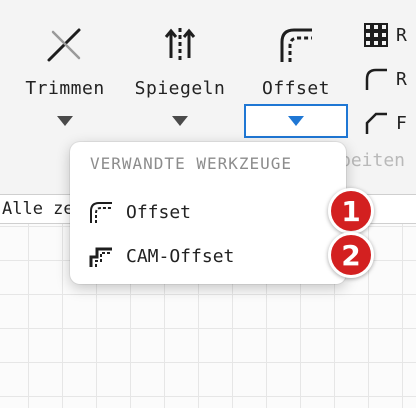  What do you see at coordinates (38, 209) in the screenshot?
I see `filter-value: Alle ze` at bounding box center [38, 209].